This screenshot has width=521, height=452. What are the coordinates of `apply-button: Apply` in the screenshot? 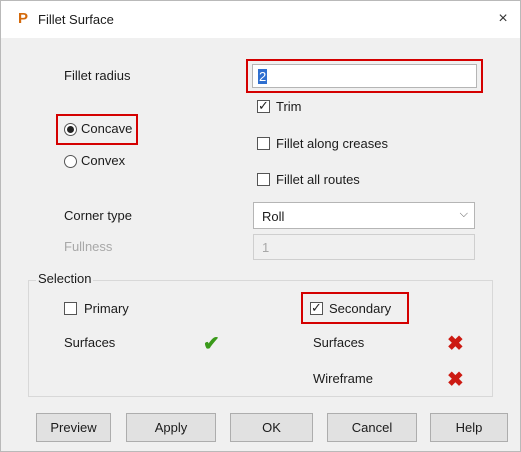 It's located at (171, 427).